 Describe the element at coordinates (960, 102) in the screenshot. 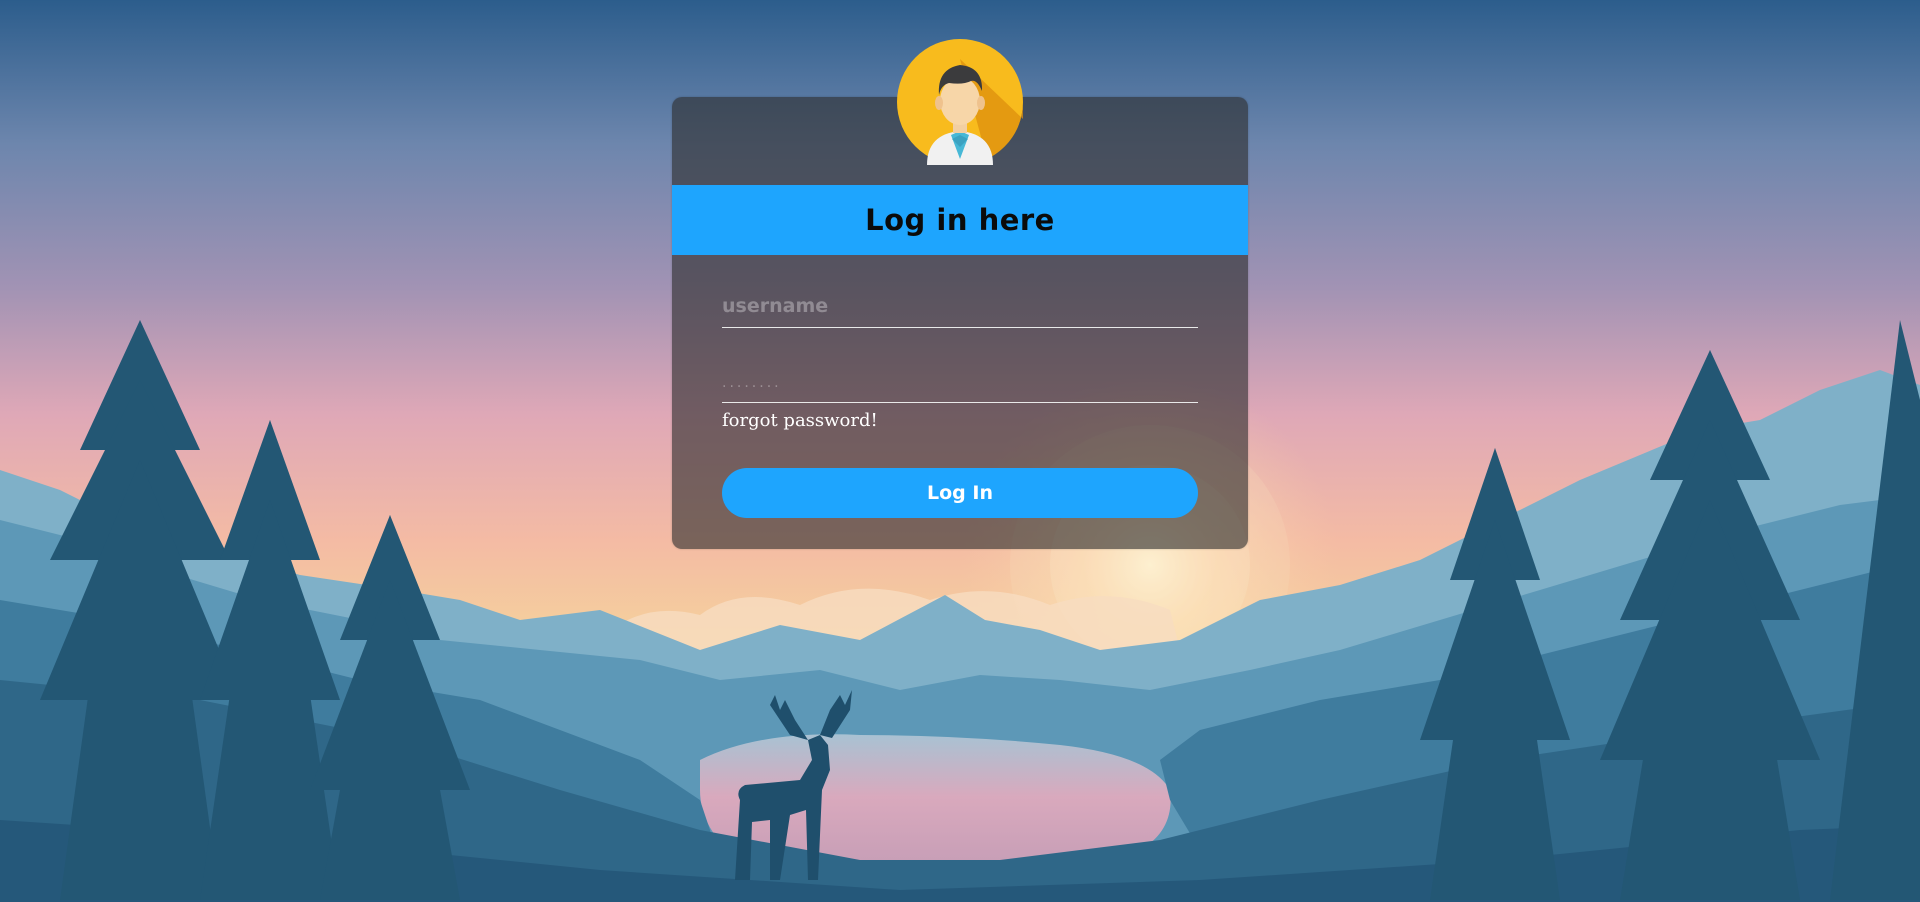

I see `user-avatar-icon` at that location.